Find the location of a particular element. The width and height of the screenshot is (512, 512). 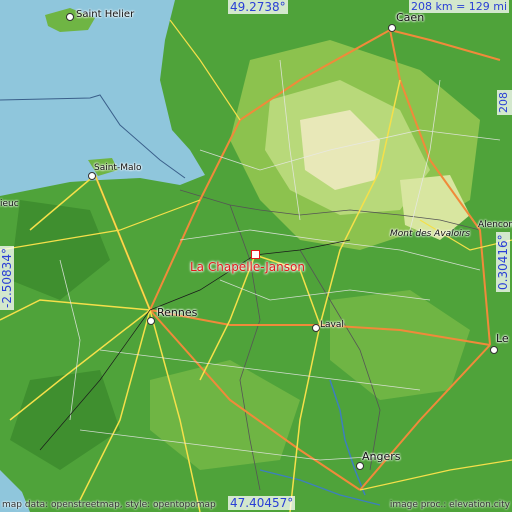

city-label-saint-malo: Saint-Malo is located at coordinates (118, 168).